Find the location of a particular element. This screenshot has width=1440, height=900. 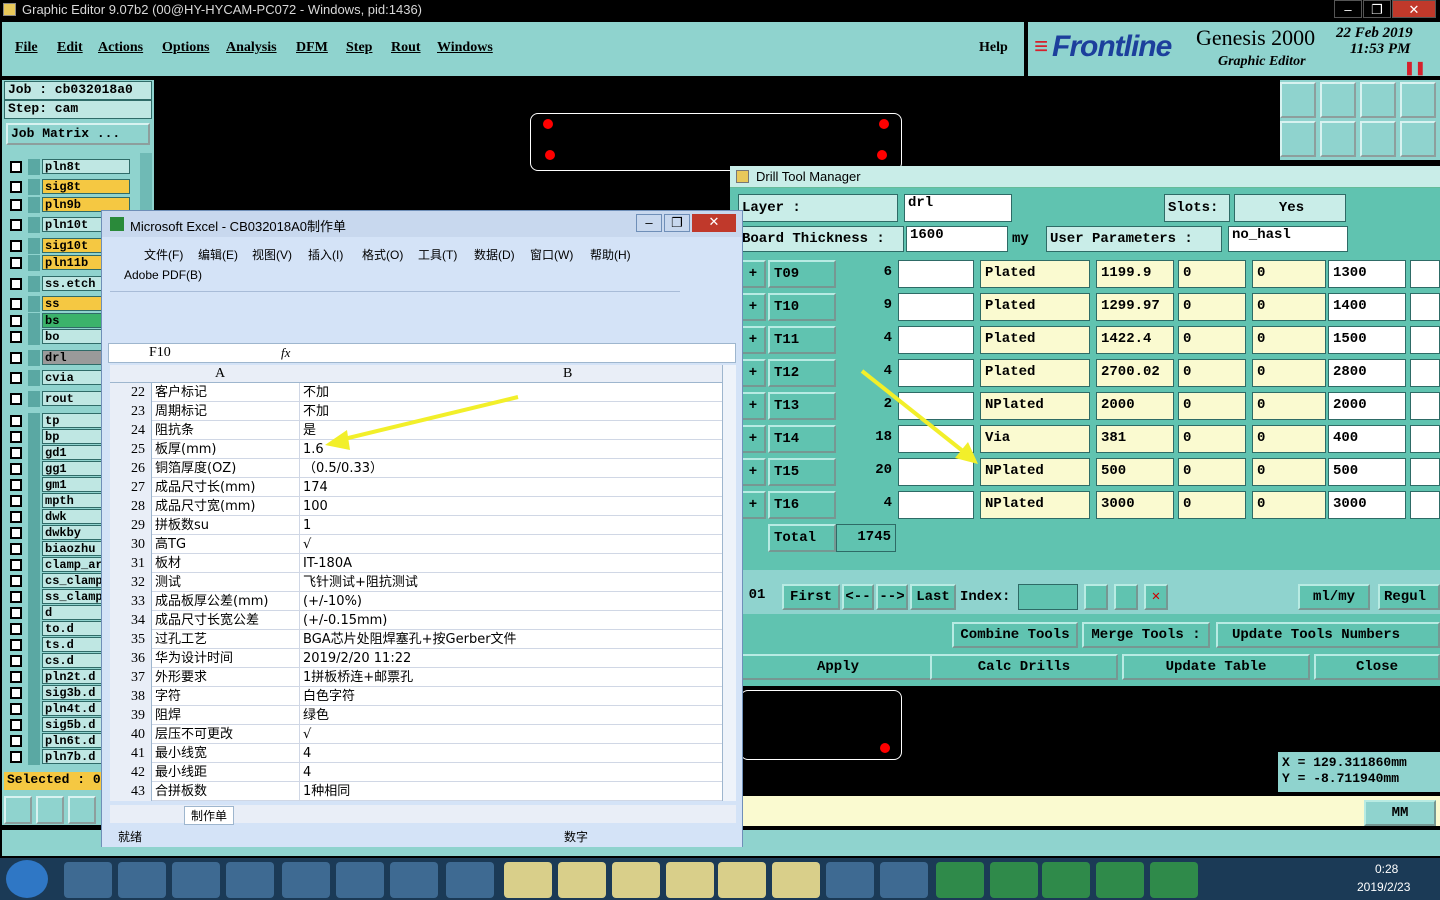

arrow-head is located at coordinates (337, 440).